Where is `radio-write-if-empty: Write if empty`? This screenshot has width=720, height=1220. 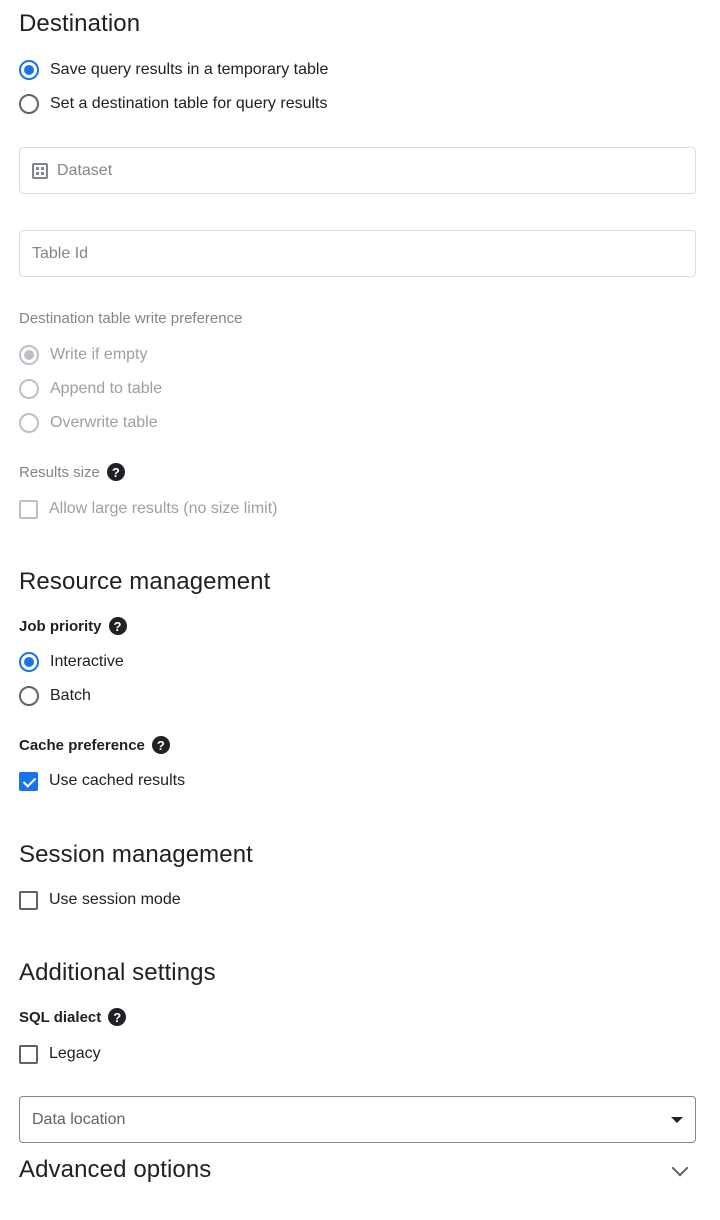 radio-write-if-empty: Write if empty is located at coordinates (83, 355).